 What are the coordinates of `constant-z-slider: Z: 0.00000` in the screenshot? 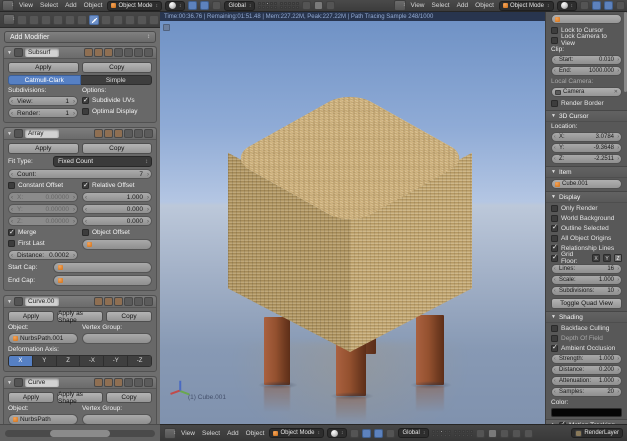 It's located at (43, 221).